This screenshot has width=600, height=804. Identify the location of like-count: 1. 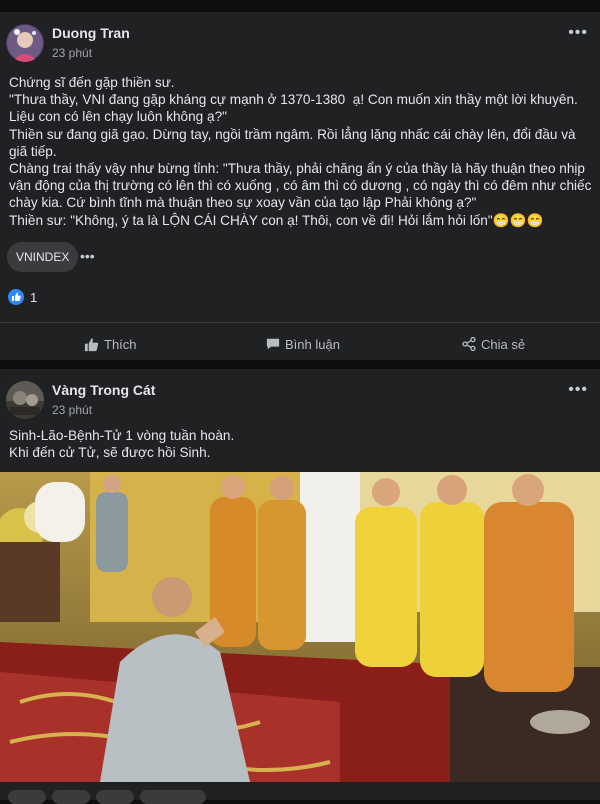
(34, 297).